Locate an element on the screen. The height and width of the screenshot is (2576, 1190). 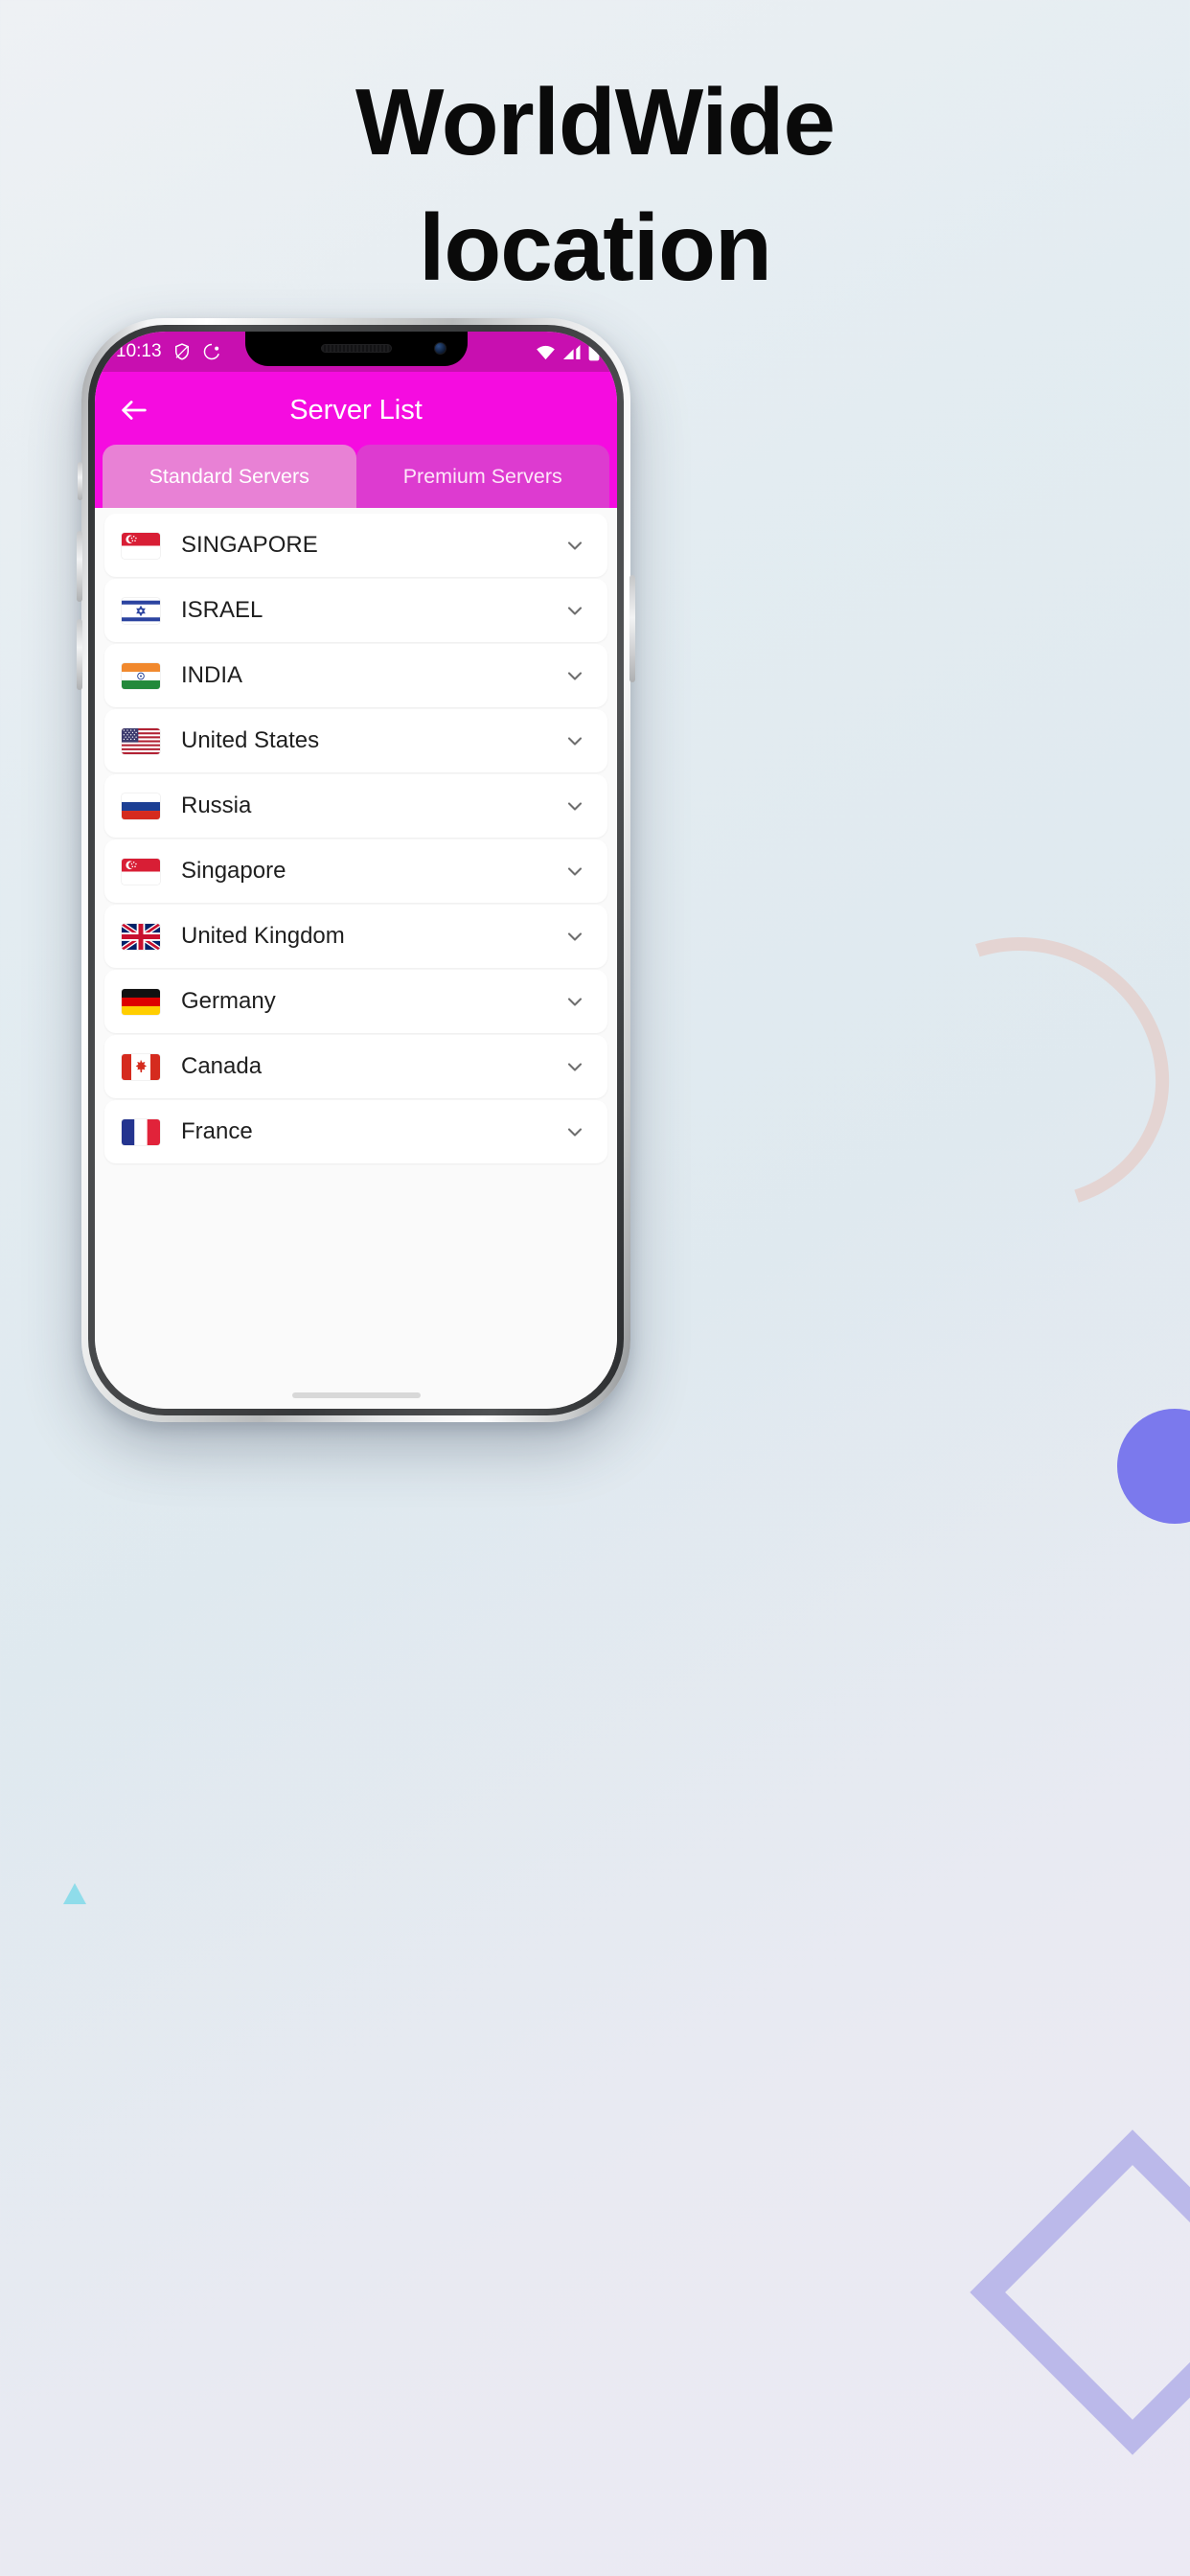
phone-volume-up-button is located at coordinates (80, 566).